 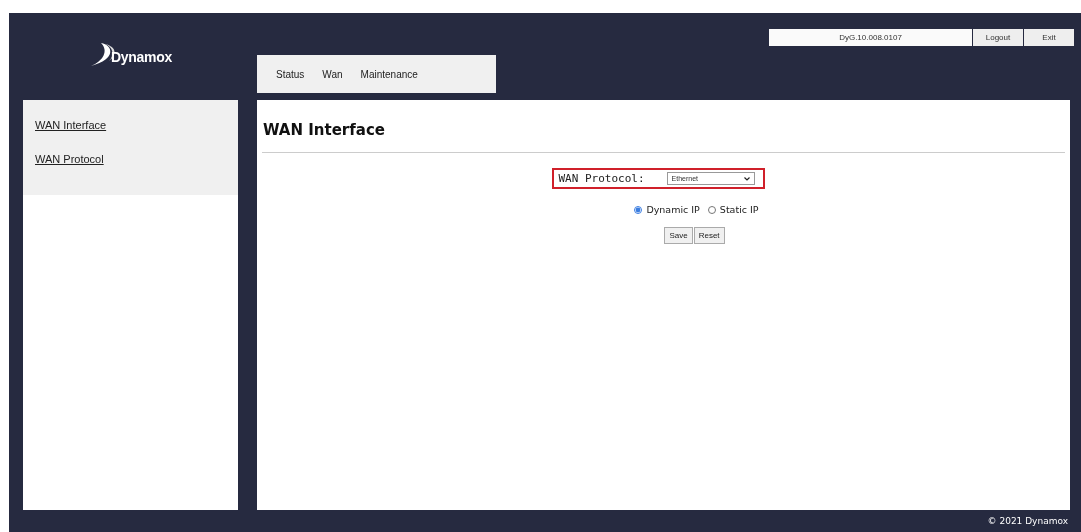 What do you see at coordinates (69, 159) in the screenshot?
I see `sidebar-link: WAN Protocol` at bounding box center [69, 159].